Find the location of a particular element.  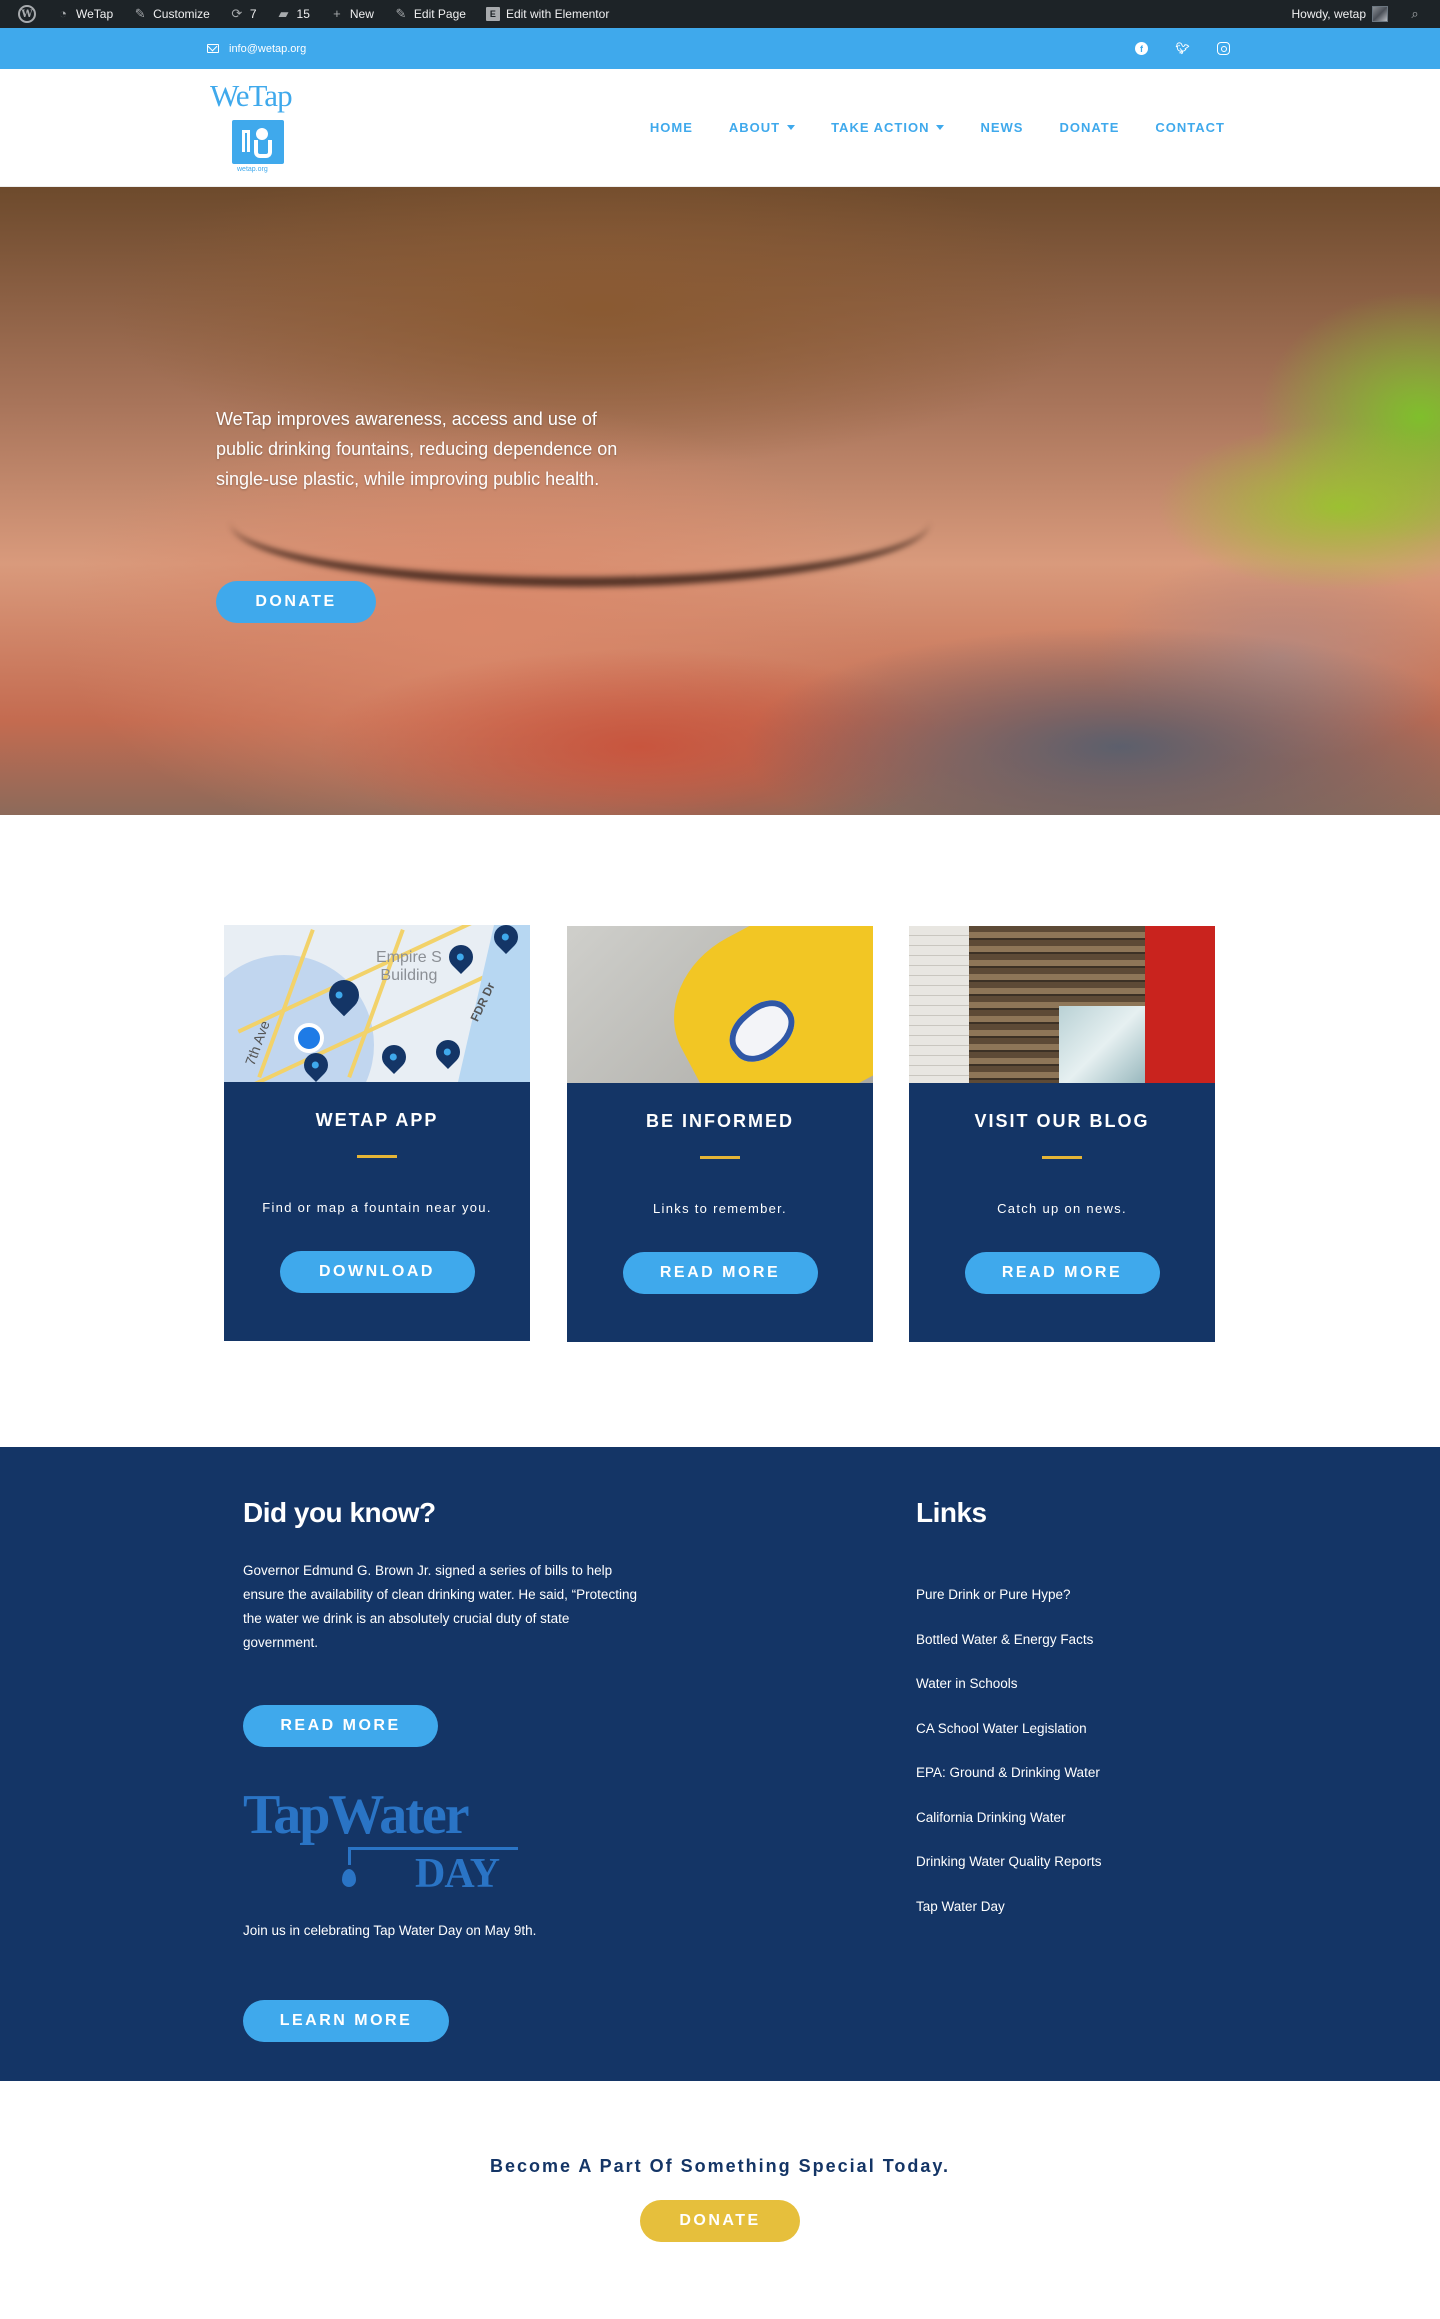

tap-water-day-wordmark: TapWater is located at coordinates (356, 1815).